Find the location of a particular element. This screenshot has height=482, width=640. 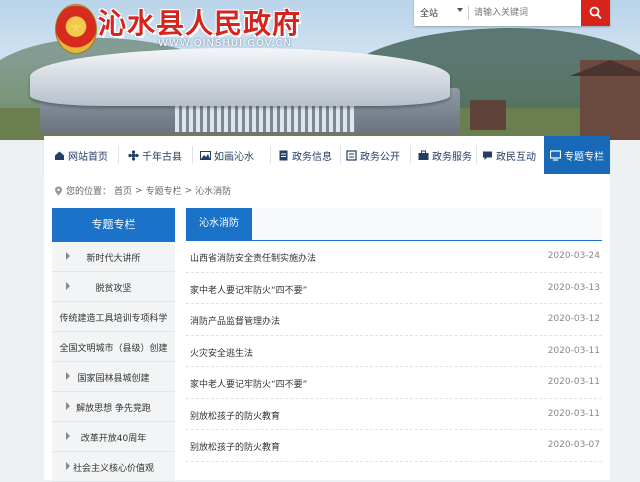

nav-item-label: 网站首页 is located at coordinates (88, 157).